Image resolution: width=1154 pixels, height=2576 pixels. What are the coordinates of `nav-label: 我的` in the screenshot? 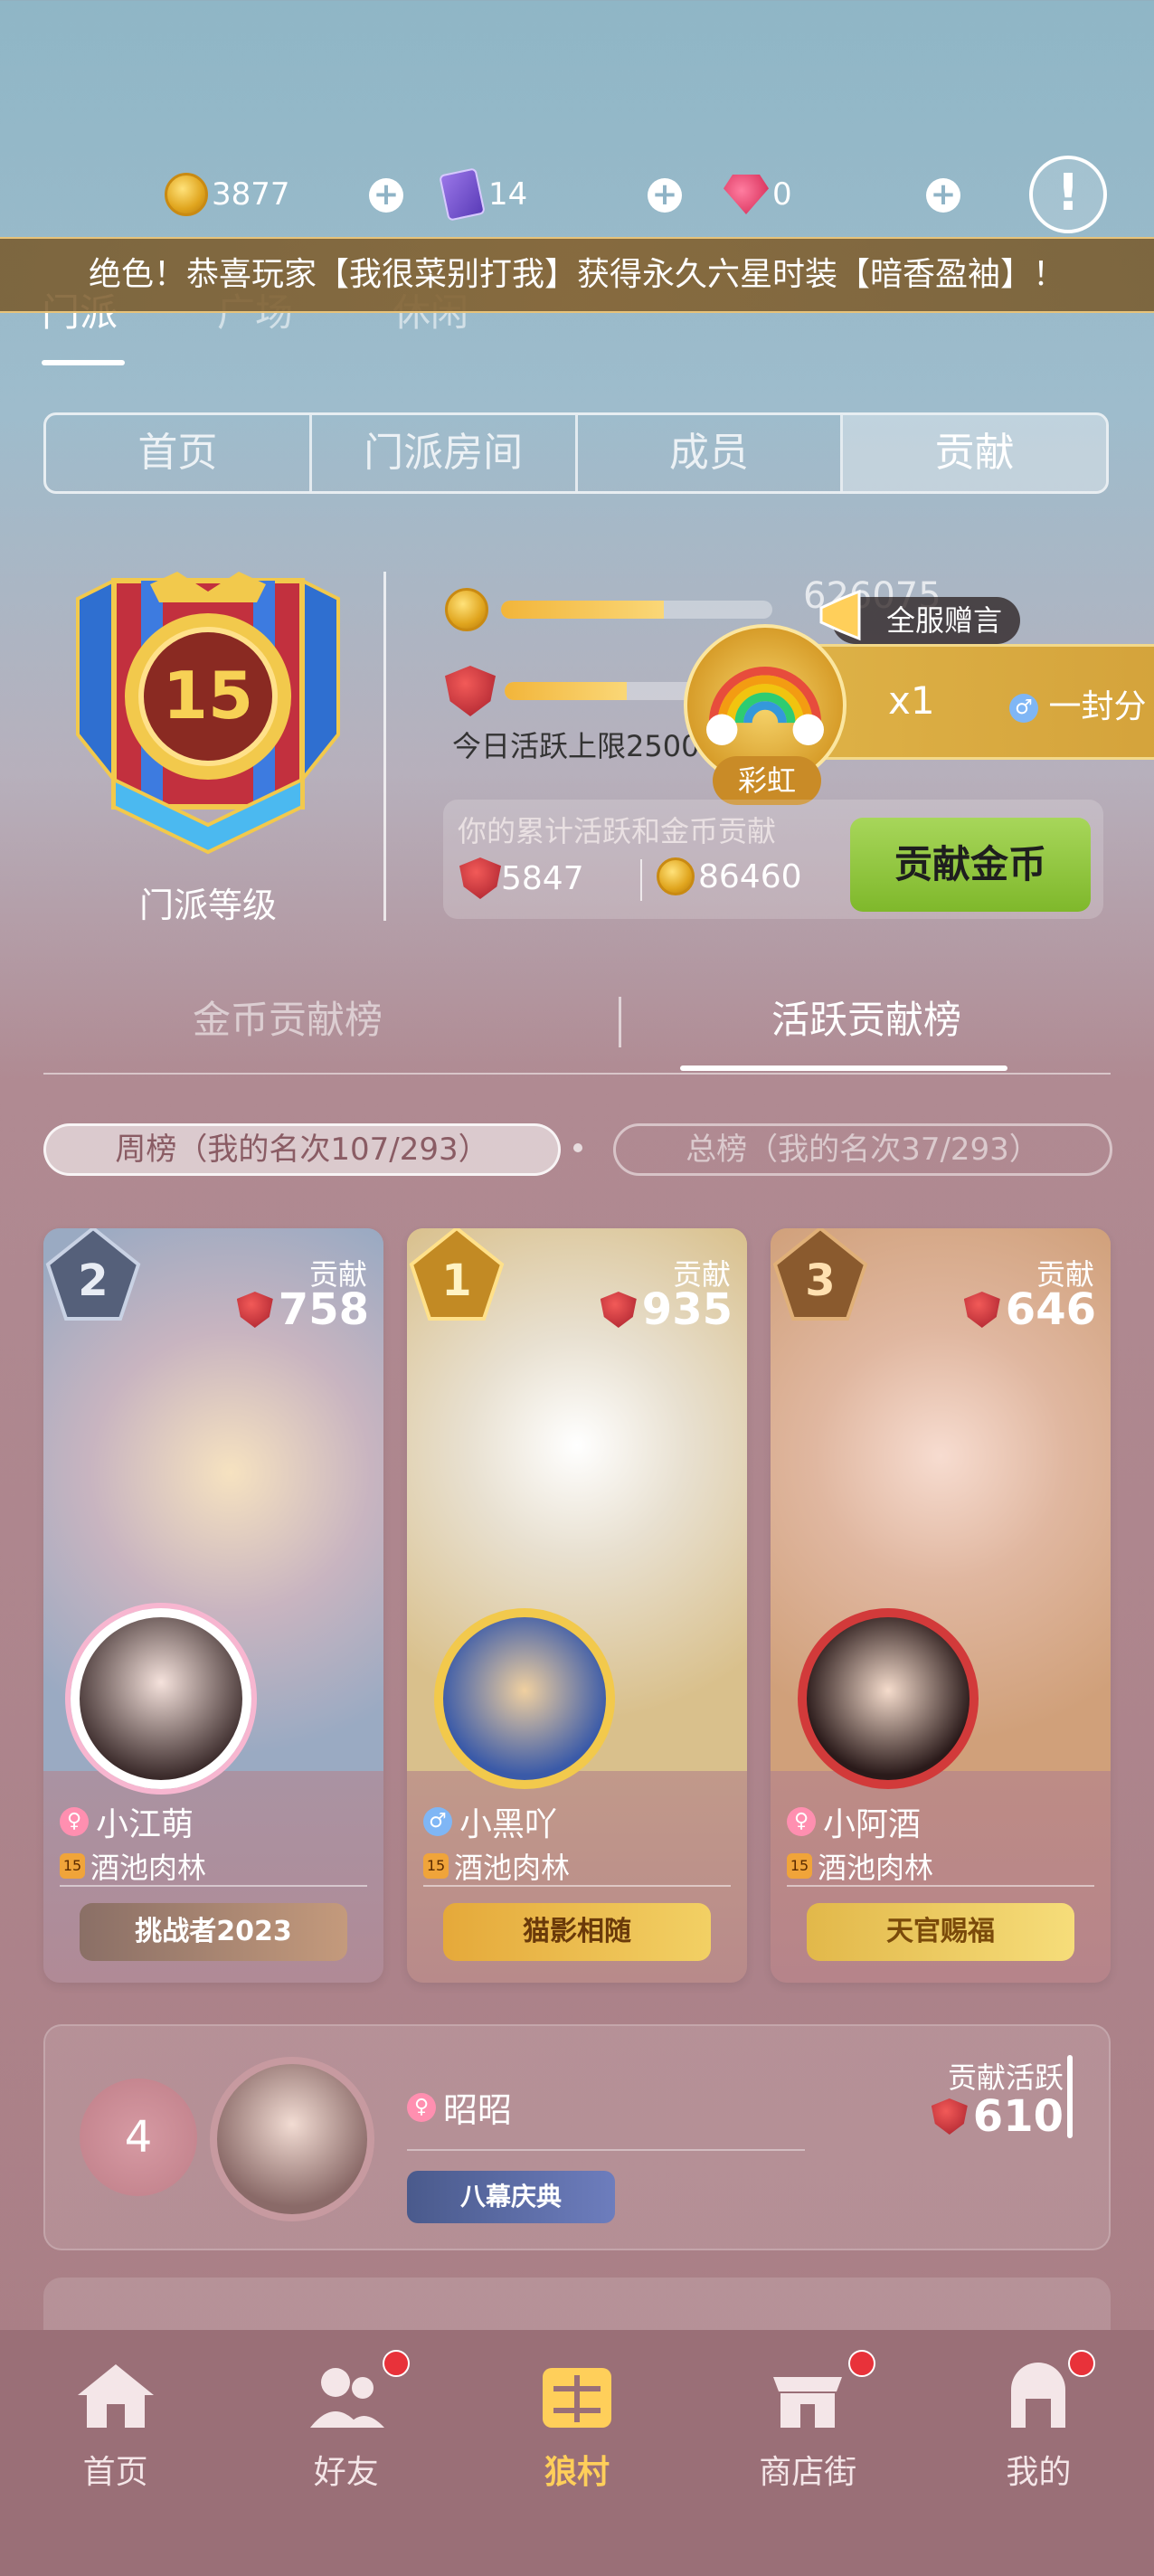 It's located at (1039, 2473).